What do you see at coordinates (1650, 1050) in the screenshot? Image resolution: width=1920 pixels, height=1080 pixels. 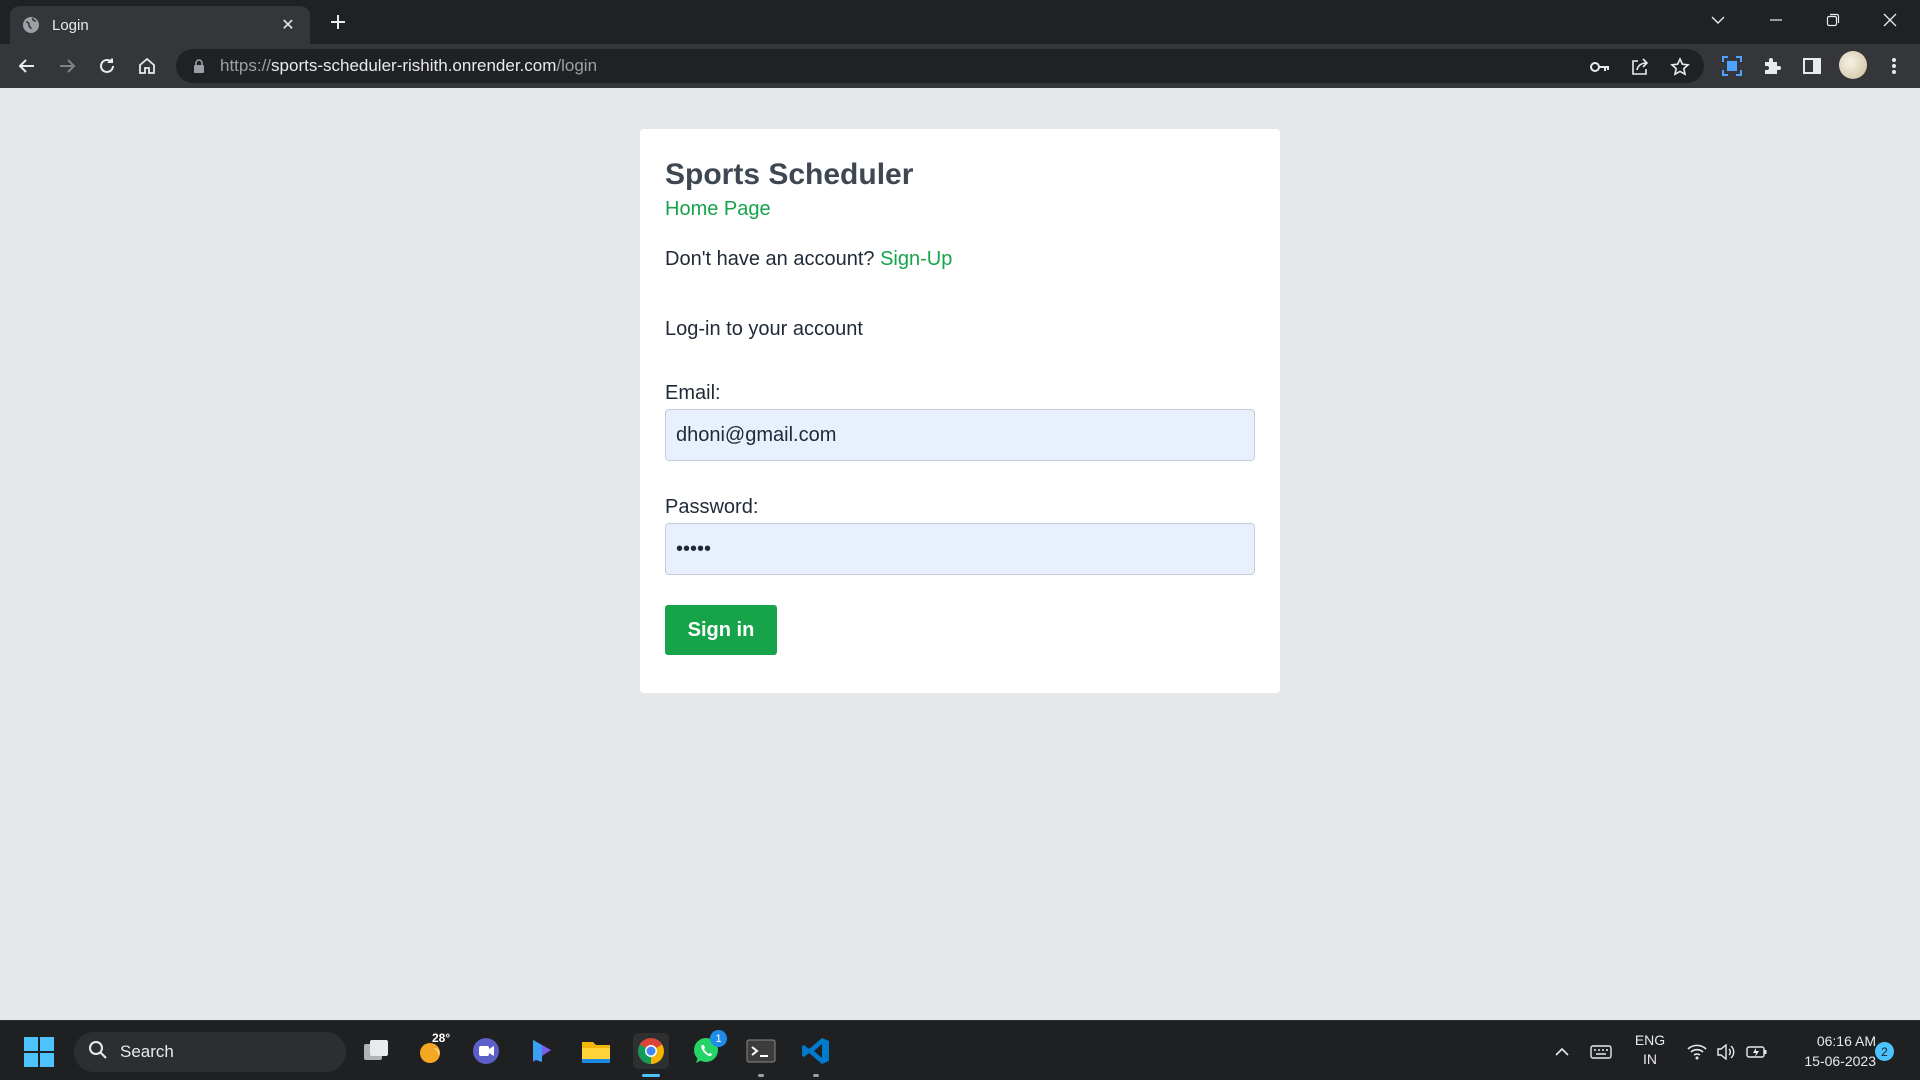 I see `language-indicator: ENG IN` at bounding box center [1650, 1050].